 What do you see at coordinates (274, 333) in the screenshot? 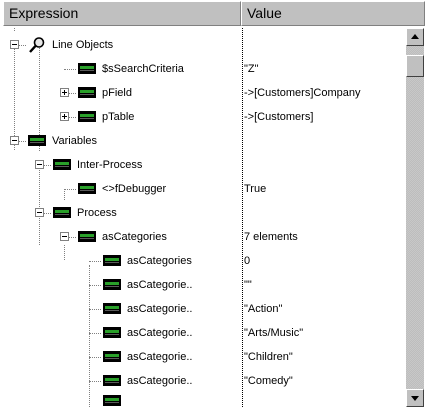
I see `row-value: "Arts/Music"` at bounding box center [274, 333].